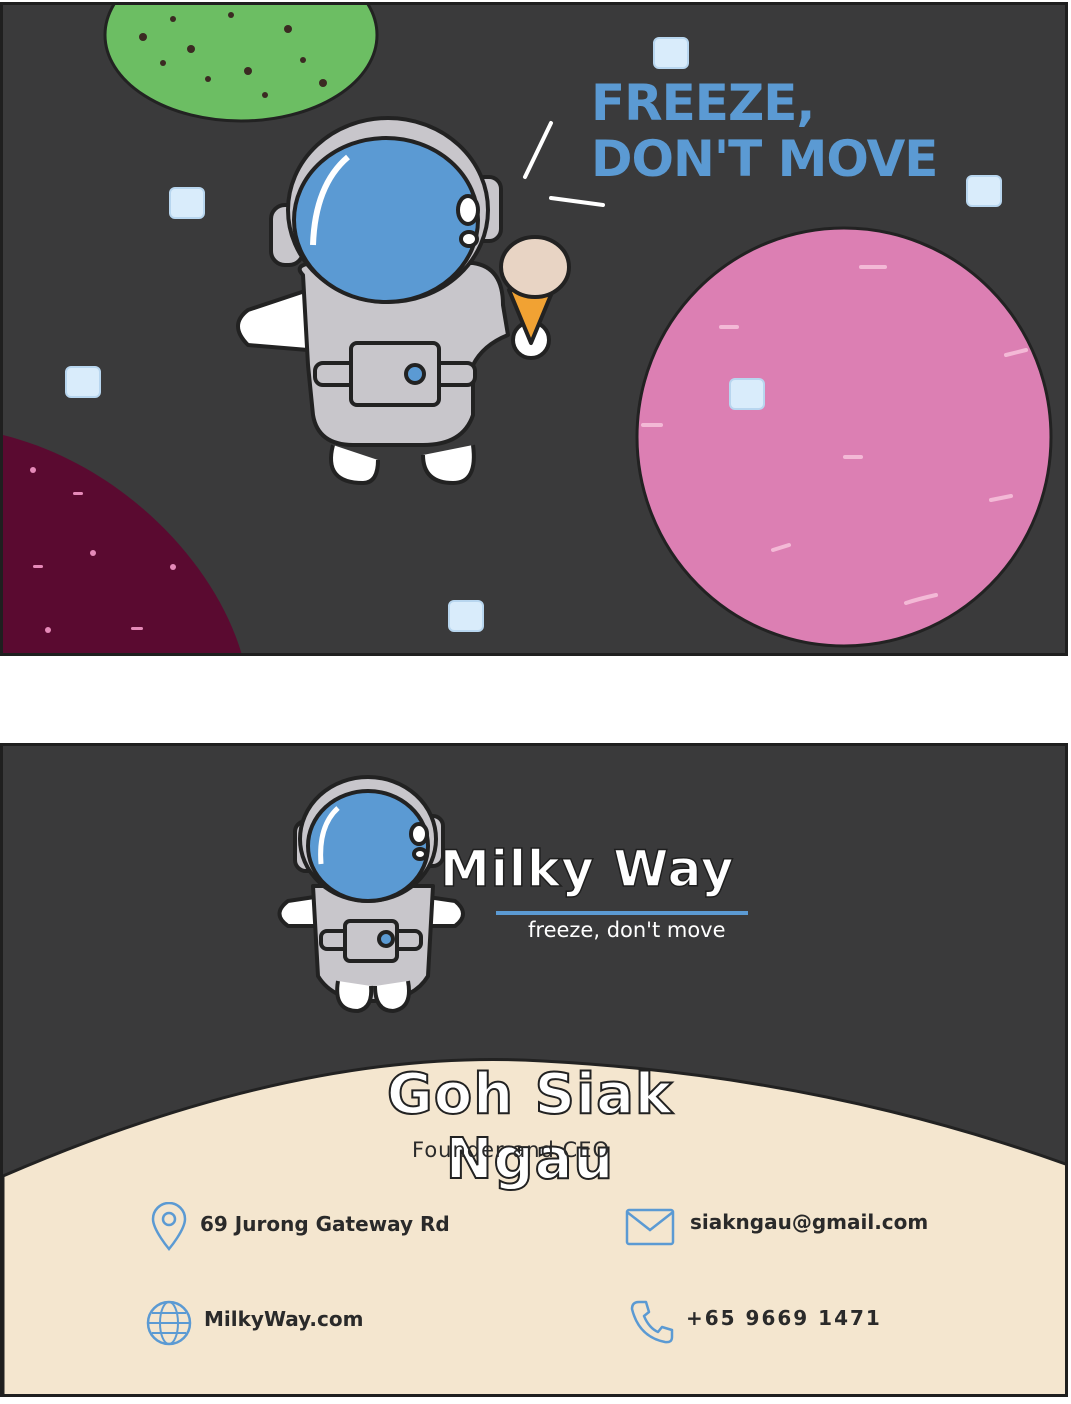 Image resolution: width=1071 pixels, height=1404 pixels. I want to click on logo-astronaut, so click(371, 894).